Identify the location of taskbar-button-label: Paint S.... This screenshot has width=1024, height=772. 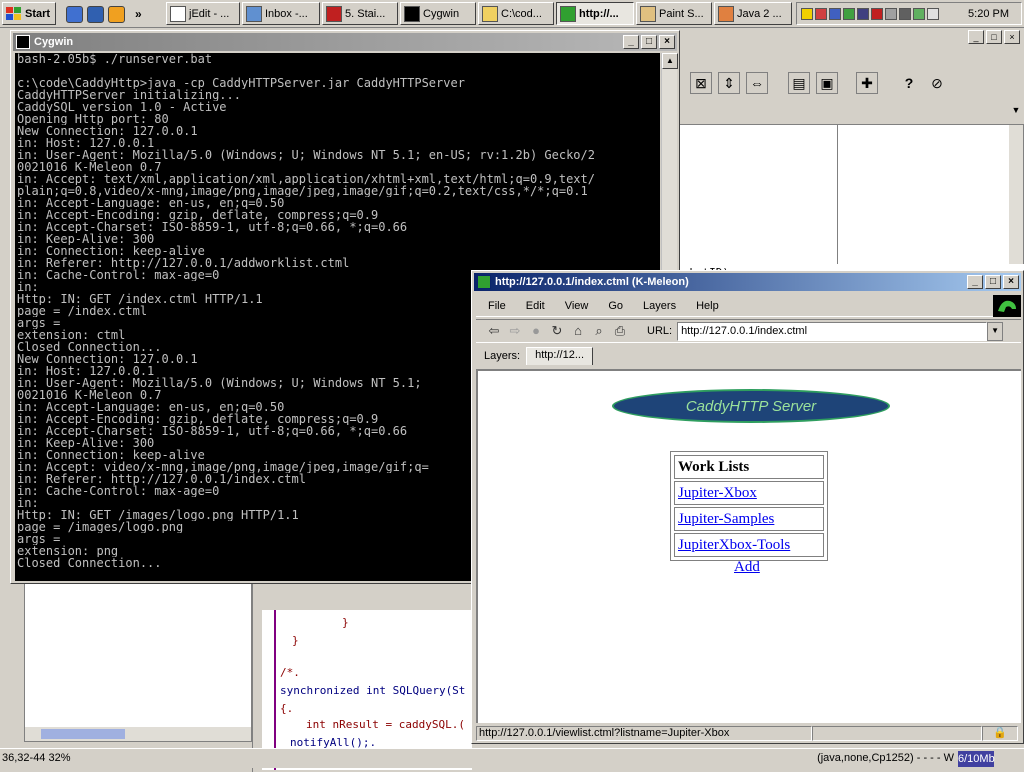
(681, 13).